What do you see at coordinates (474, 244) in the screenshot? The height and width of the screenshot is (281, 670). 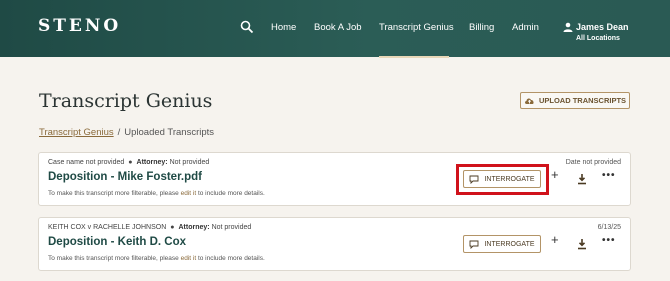 I see `chat-bubble-icon` at bounding box center [474, 244].